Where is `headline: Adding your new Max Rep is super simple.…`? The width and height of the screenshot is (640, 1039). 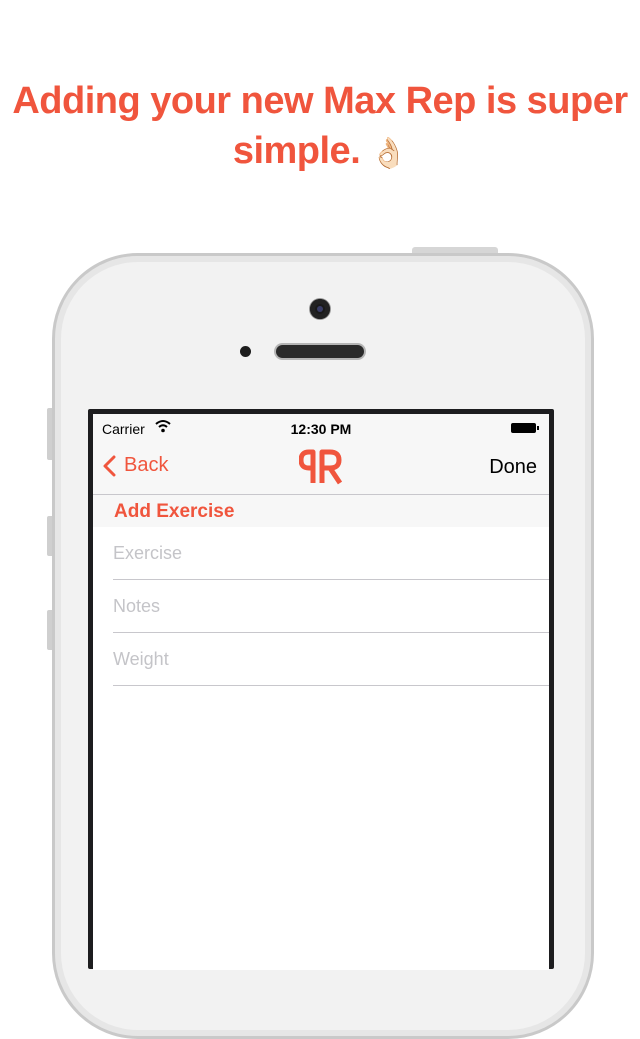 headline: Adding your new Max Rep is super simple.… is located at coordinates (320, 127).